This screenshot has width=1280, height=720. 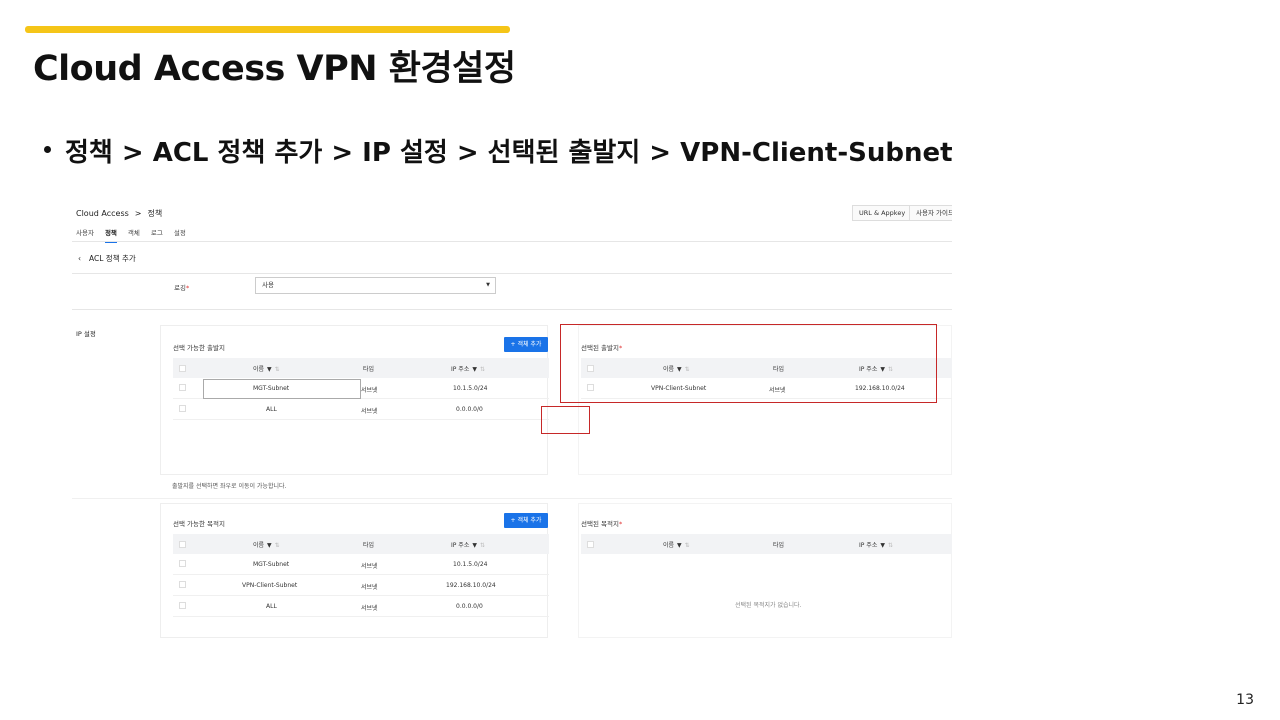 I want to click on section-divider, so click(x=512, y=498).